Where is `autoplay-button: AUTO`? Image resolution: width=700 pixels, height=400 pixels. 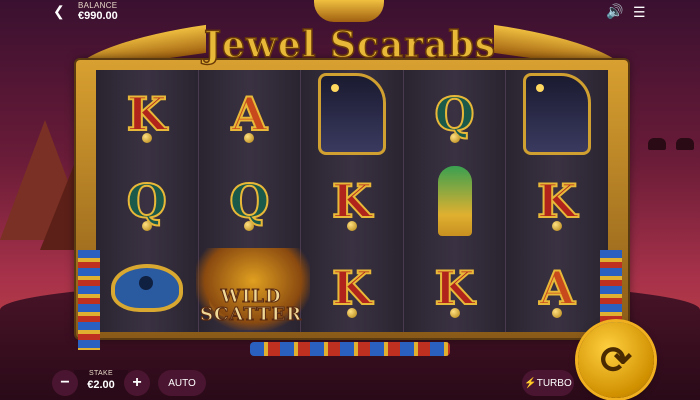 autoplay-button: AUTO is located at coordinates (182, 383).